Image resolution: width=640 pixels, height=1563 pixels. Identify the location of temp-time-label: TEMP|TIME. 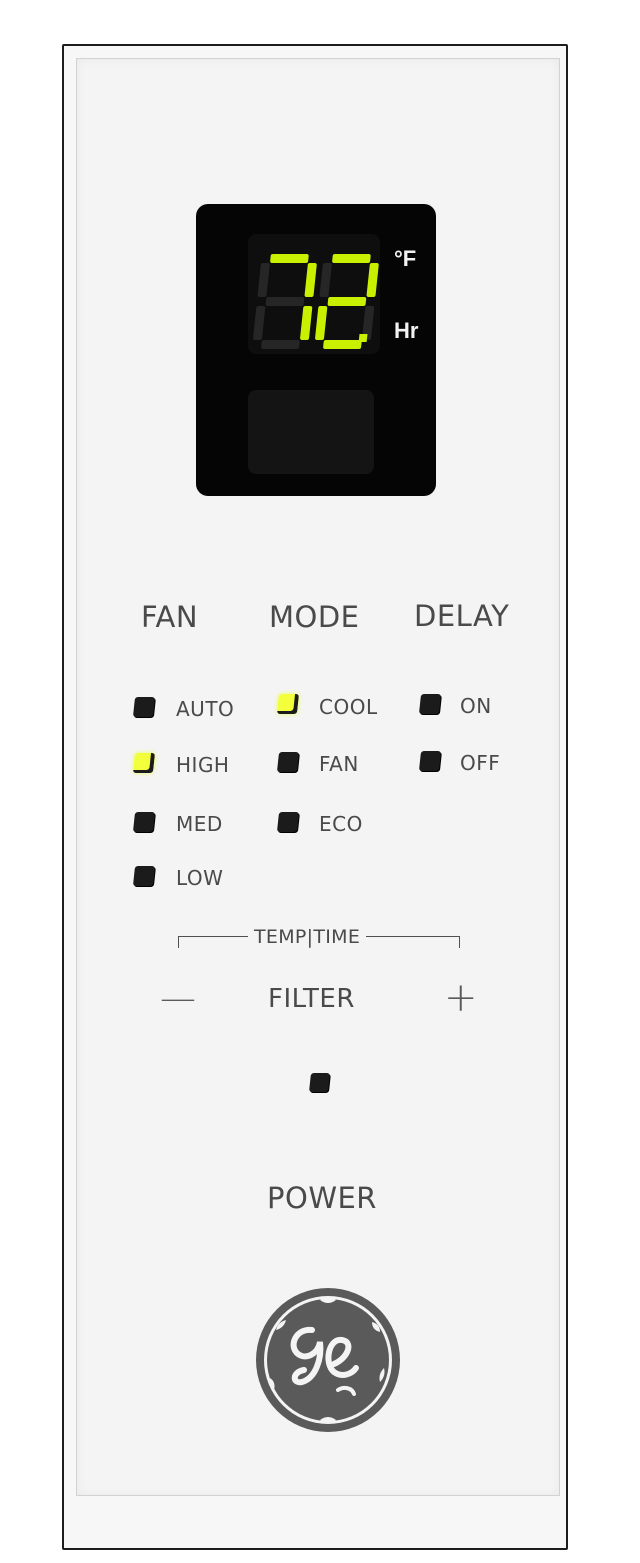
(307, 937).